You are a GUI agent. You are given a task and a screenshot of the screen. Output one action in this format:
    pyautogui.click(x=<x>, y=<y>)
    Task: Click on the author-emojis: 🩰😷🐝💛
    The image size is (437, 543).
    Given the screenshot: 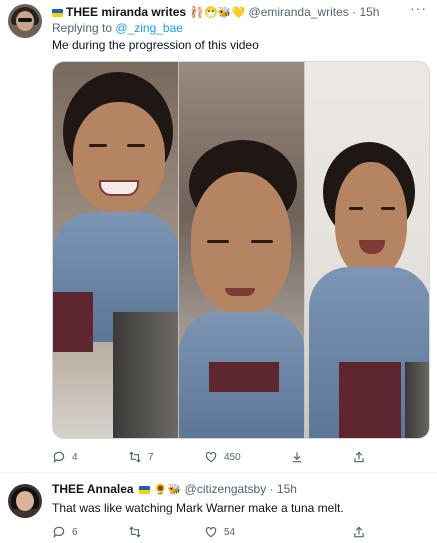 What is the action you would take?
    pyautogui.click(x=218, y=13)
    